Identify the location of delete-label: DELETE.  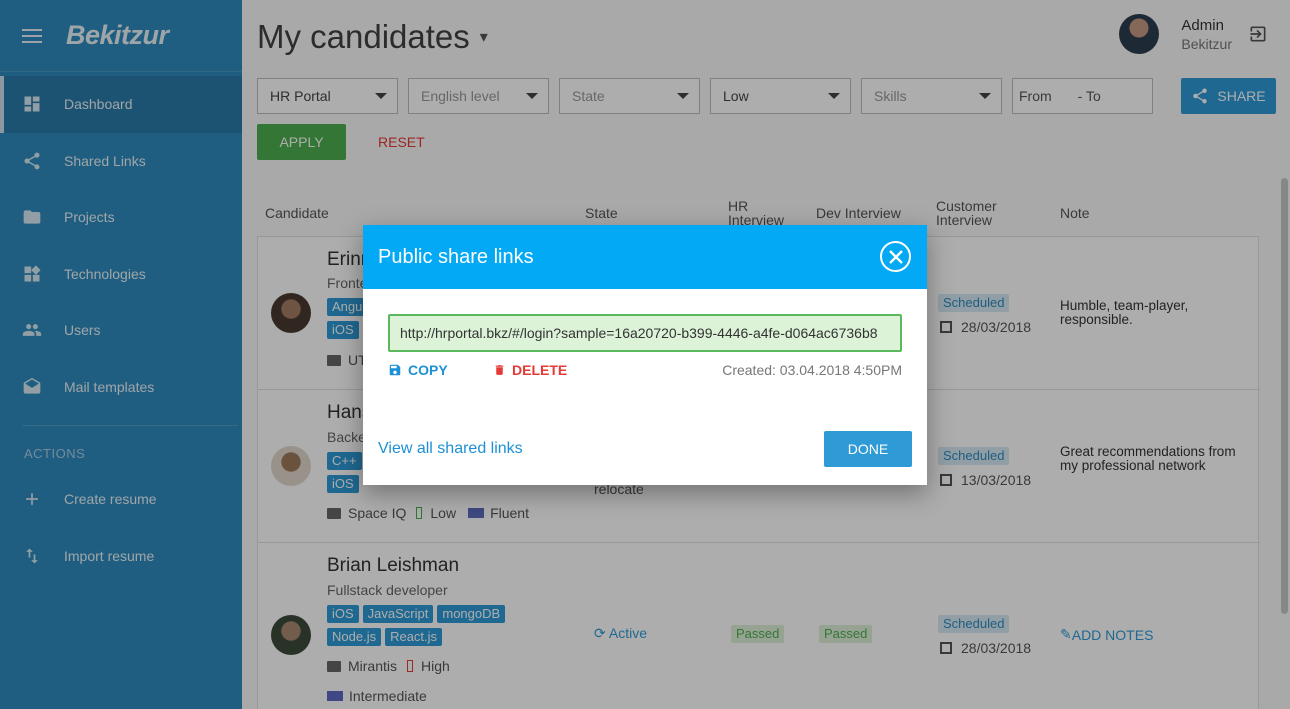
(540, 370).